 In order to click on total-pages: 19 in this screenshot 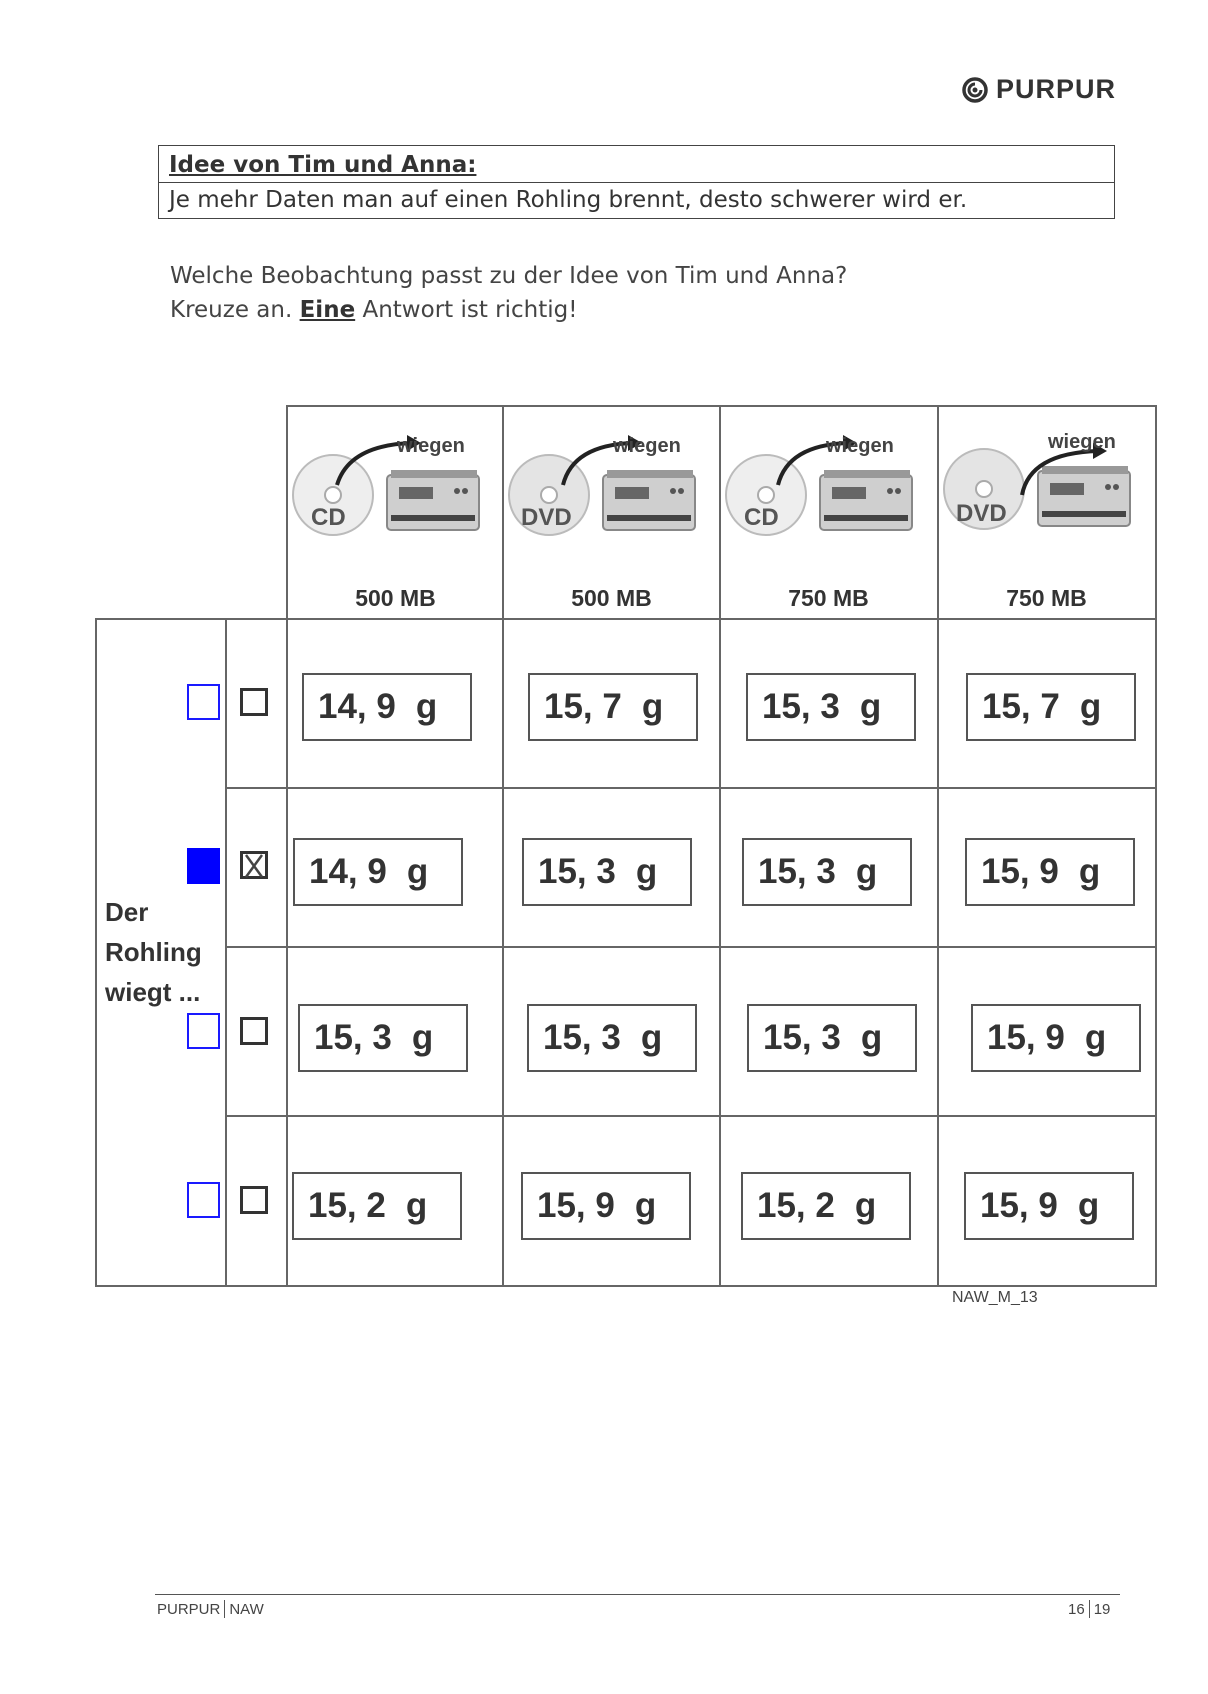, I will do `click(1102, 1609)`.